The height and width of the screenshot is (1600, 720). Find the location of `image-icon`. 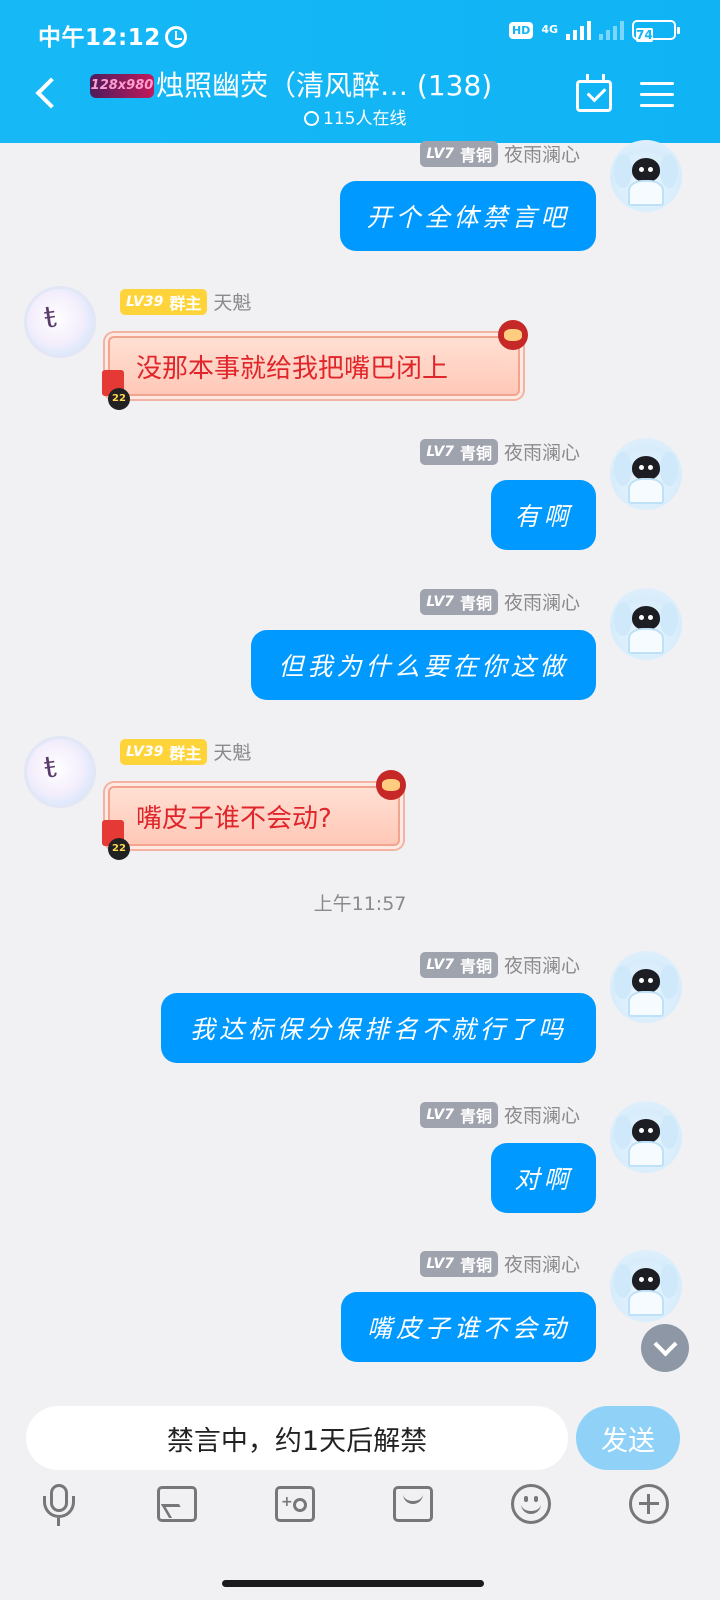

image-icon is located at coordinates (177, 1504).